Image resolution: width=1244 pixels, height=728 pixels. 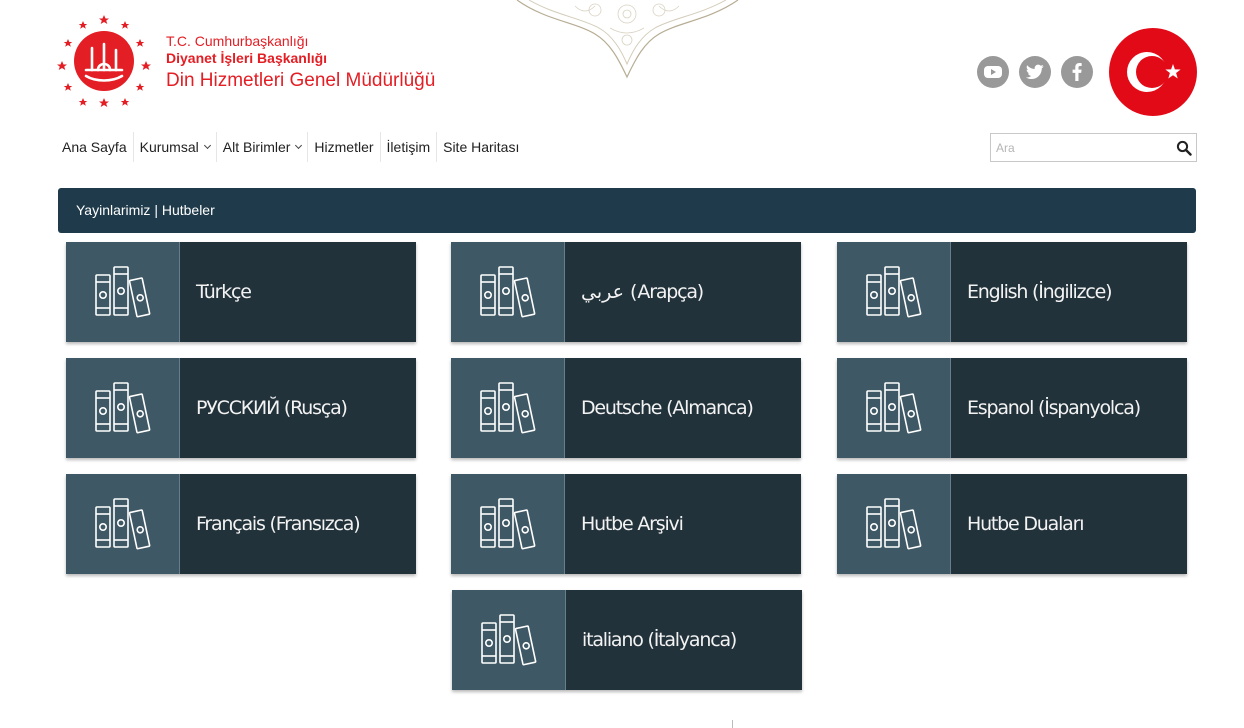 I want to click on card-fransizca: Français (Fransızca), so click(x=241, y=524).